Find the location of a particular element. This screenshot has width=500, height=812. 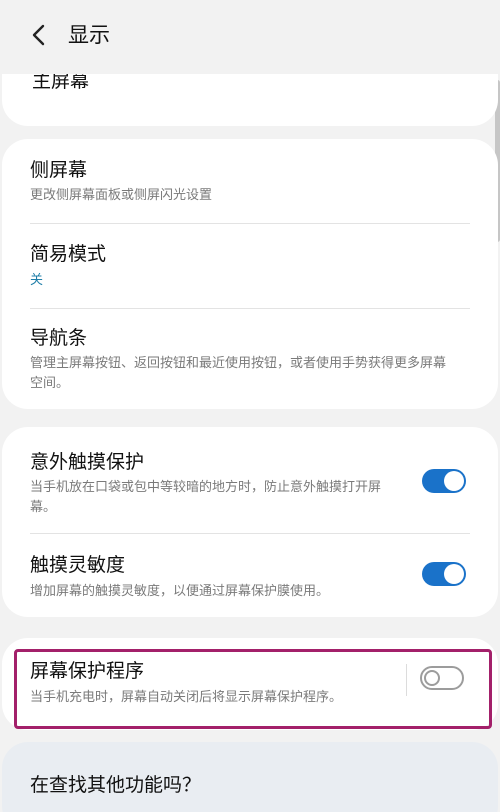

accidental-touch-toggle is located at coordinates (444, 481).